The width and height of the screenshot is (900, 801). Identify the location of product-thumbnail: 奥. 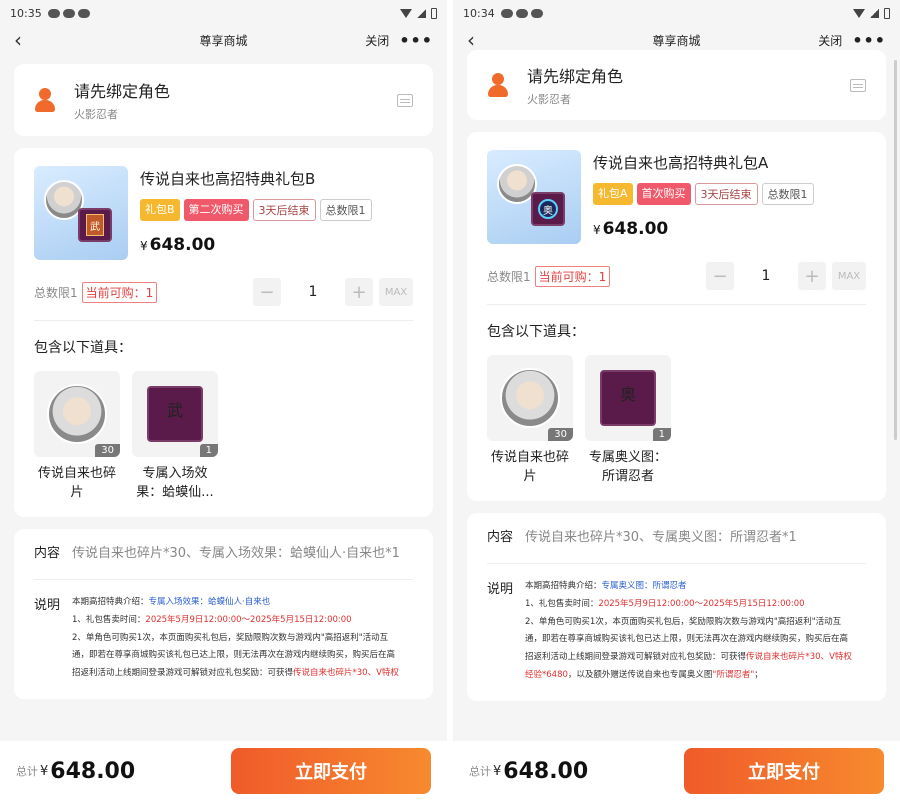
(534, 197).